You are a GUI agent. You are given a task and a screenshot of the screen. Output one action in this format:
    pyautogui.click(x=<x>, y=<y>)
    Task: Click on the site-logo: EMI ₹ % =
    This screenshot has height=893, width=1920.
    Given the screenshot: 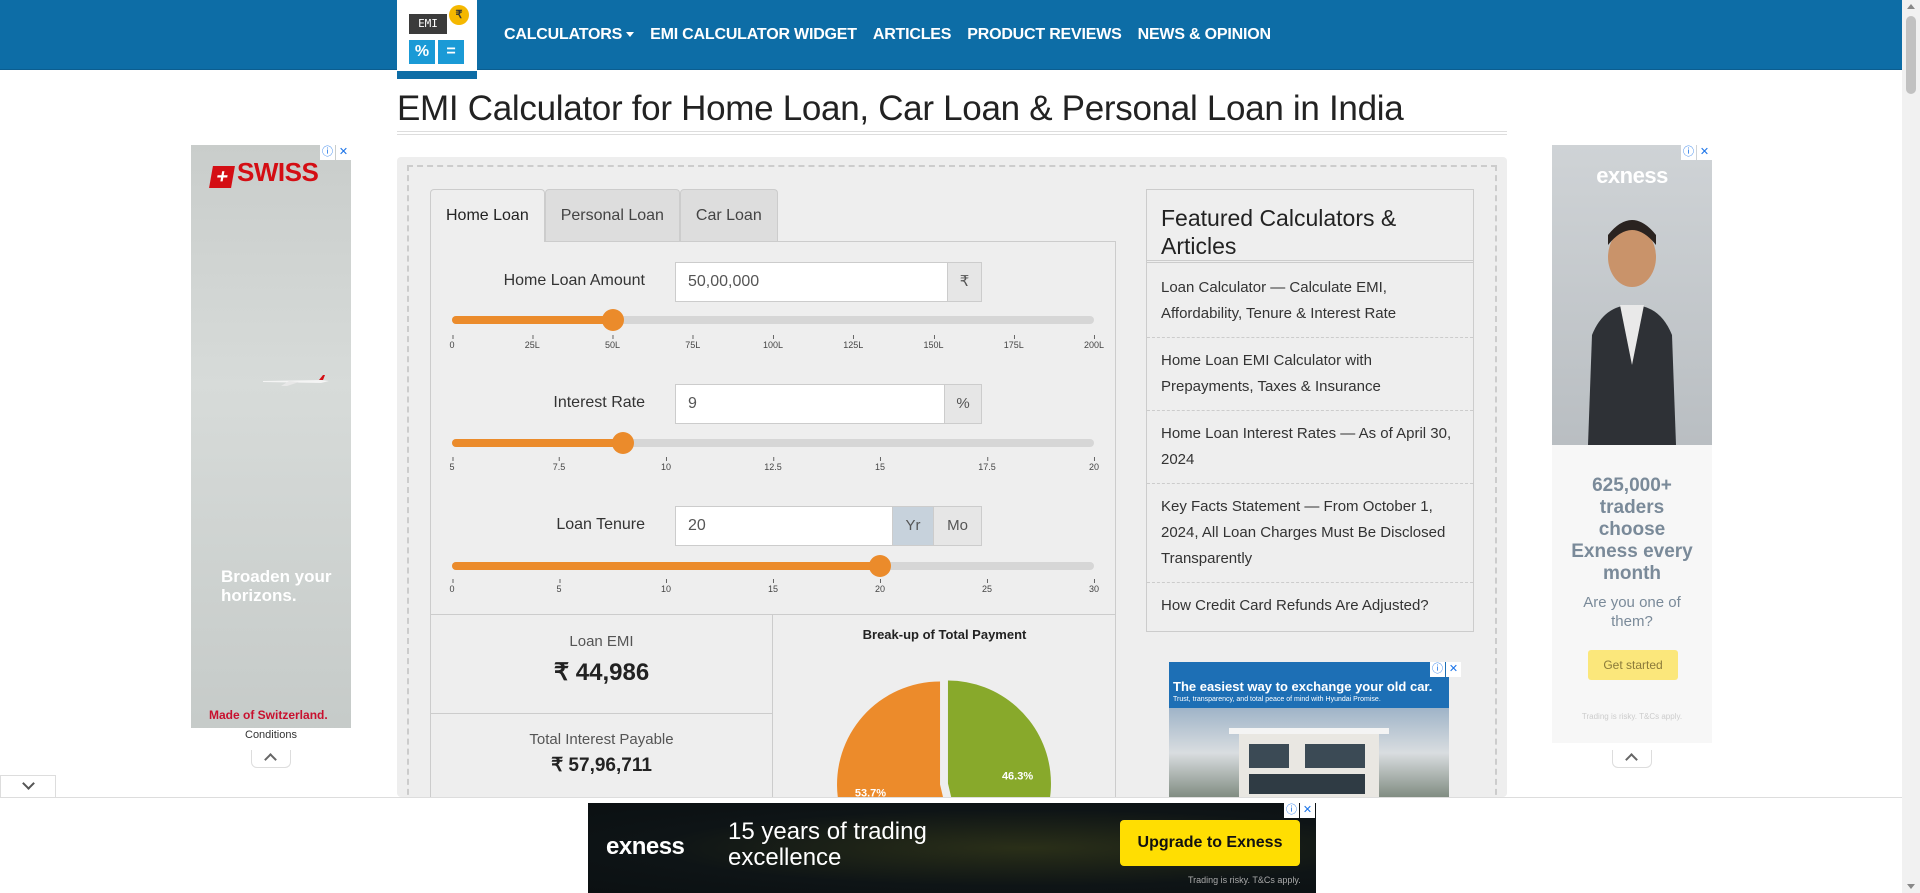 What is the action you would take?
    pyautogui.click(x=437, y=39)
    